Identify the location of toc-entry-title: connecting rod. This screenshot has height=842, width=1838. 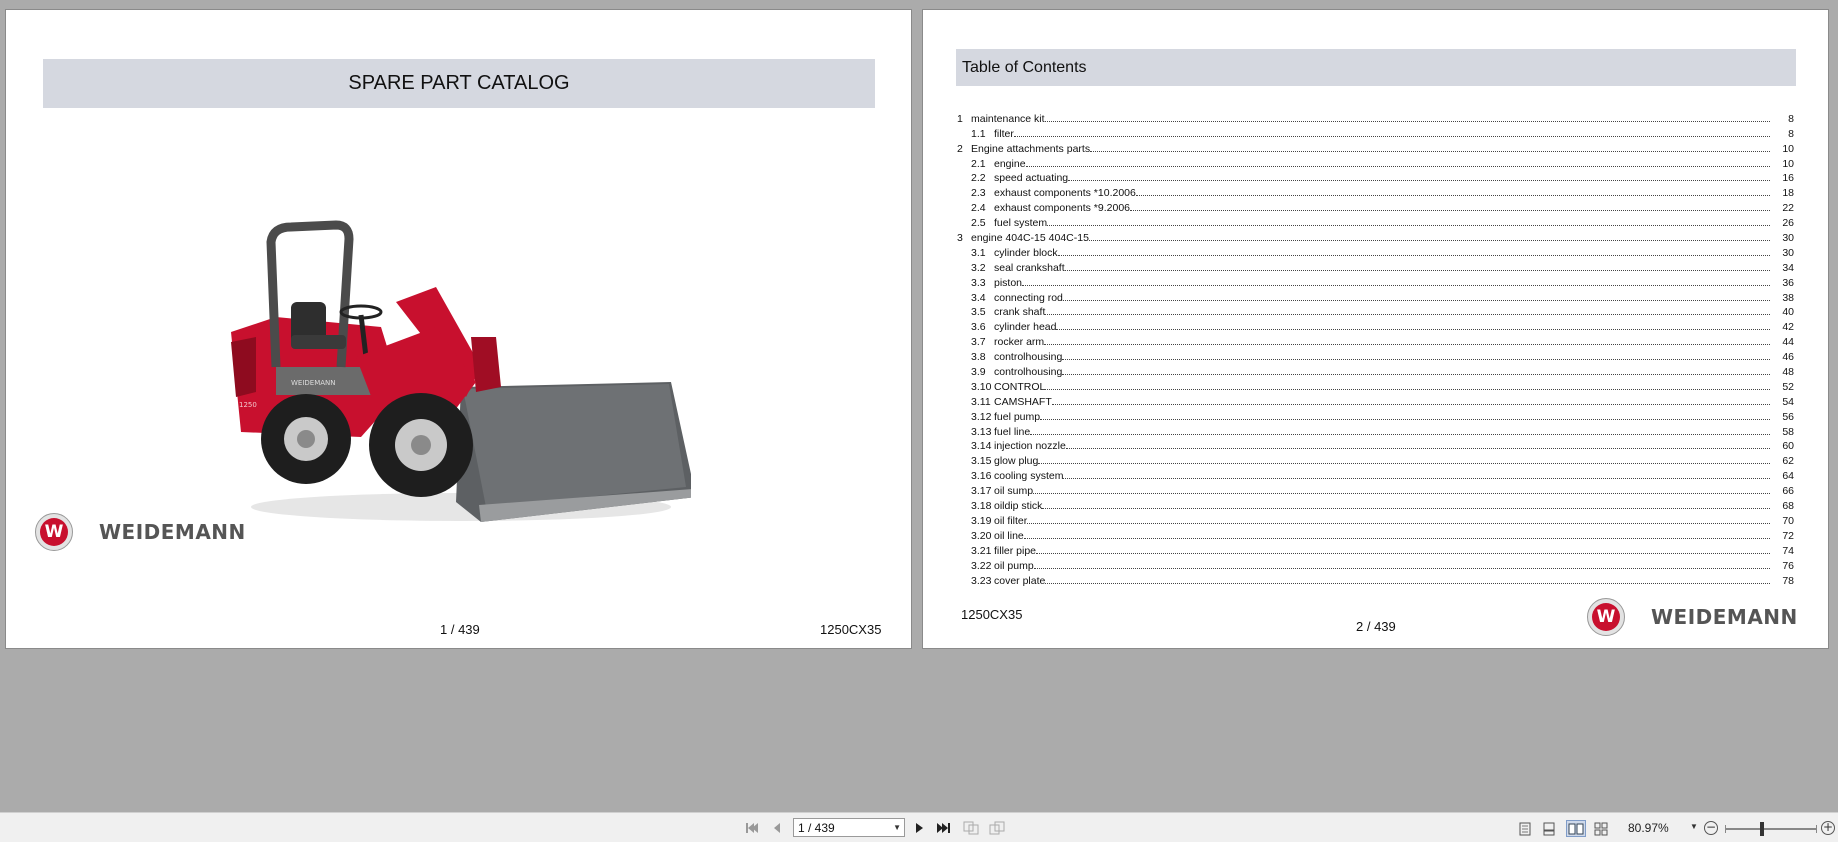
(1028, 297).